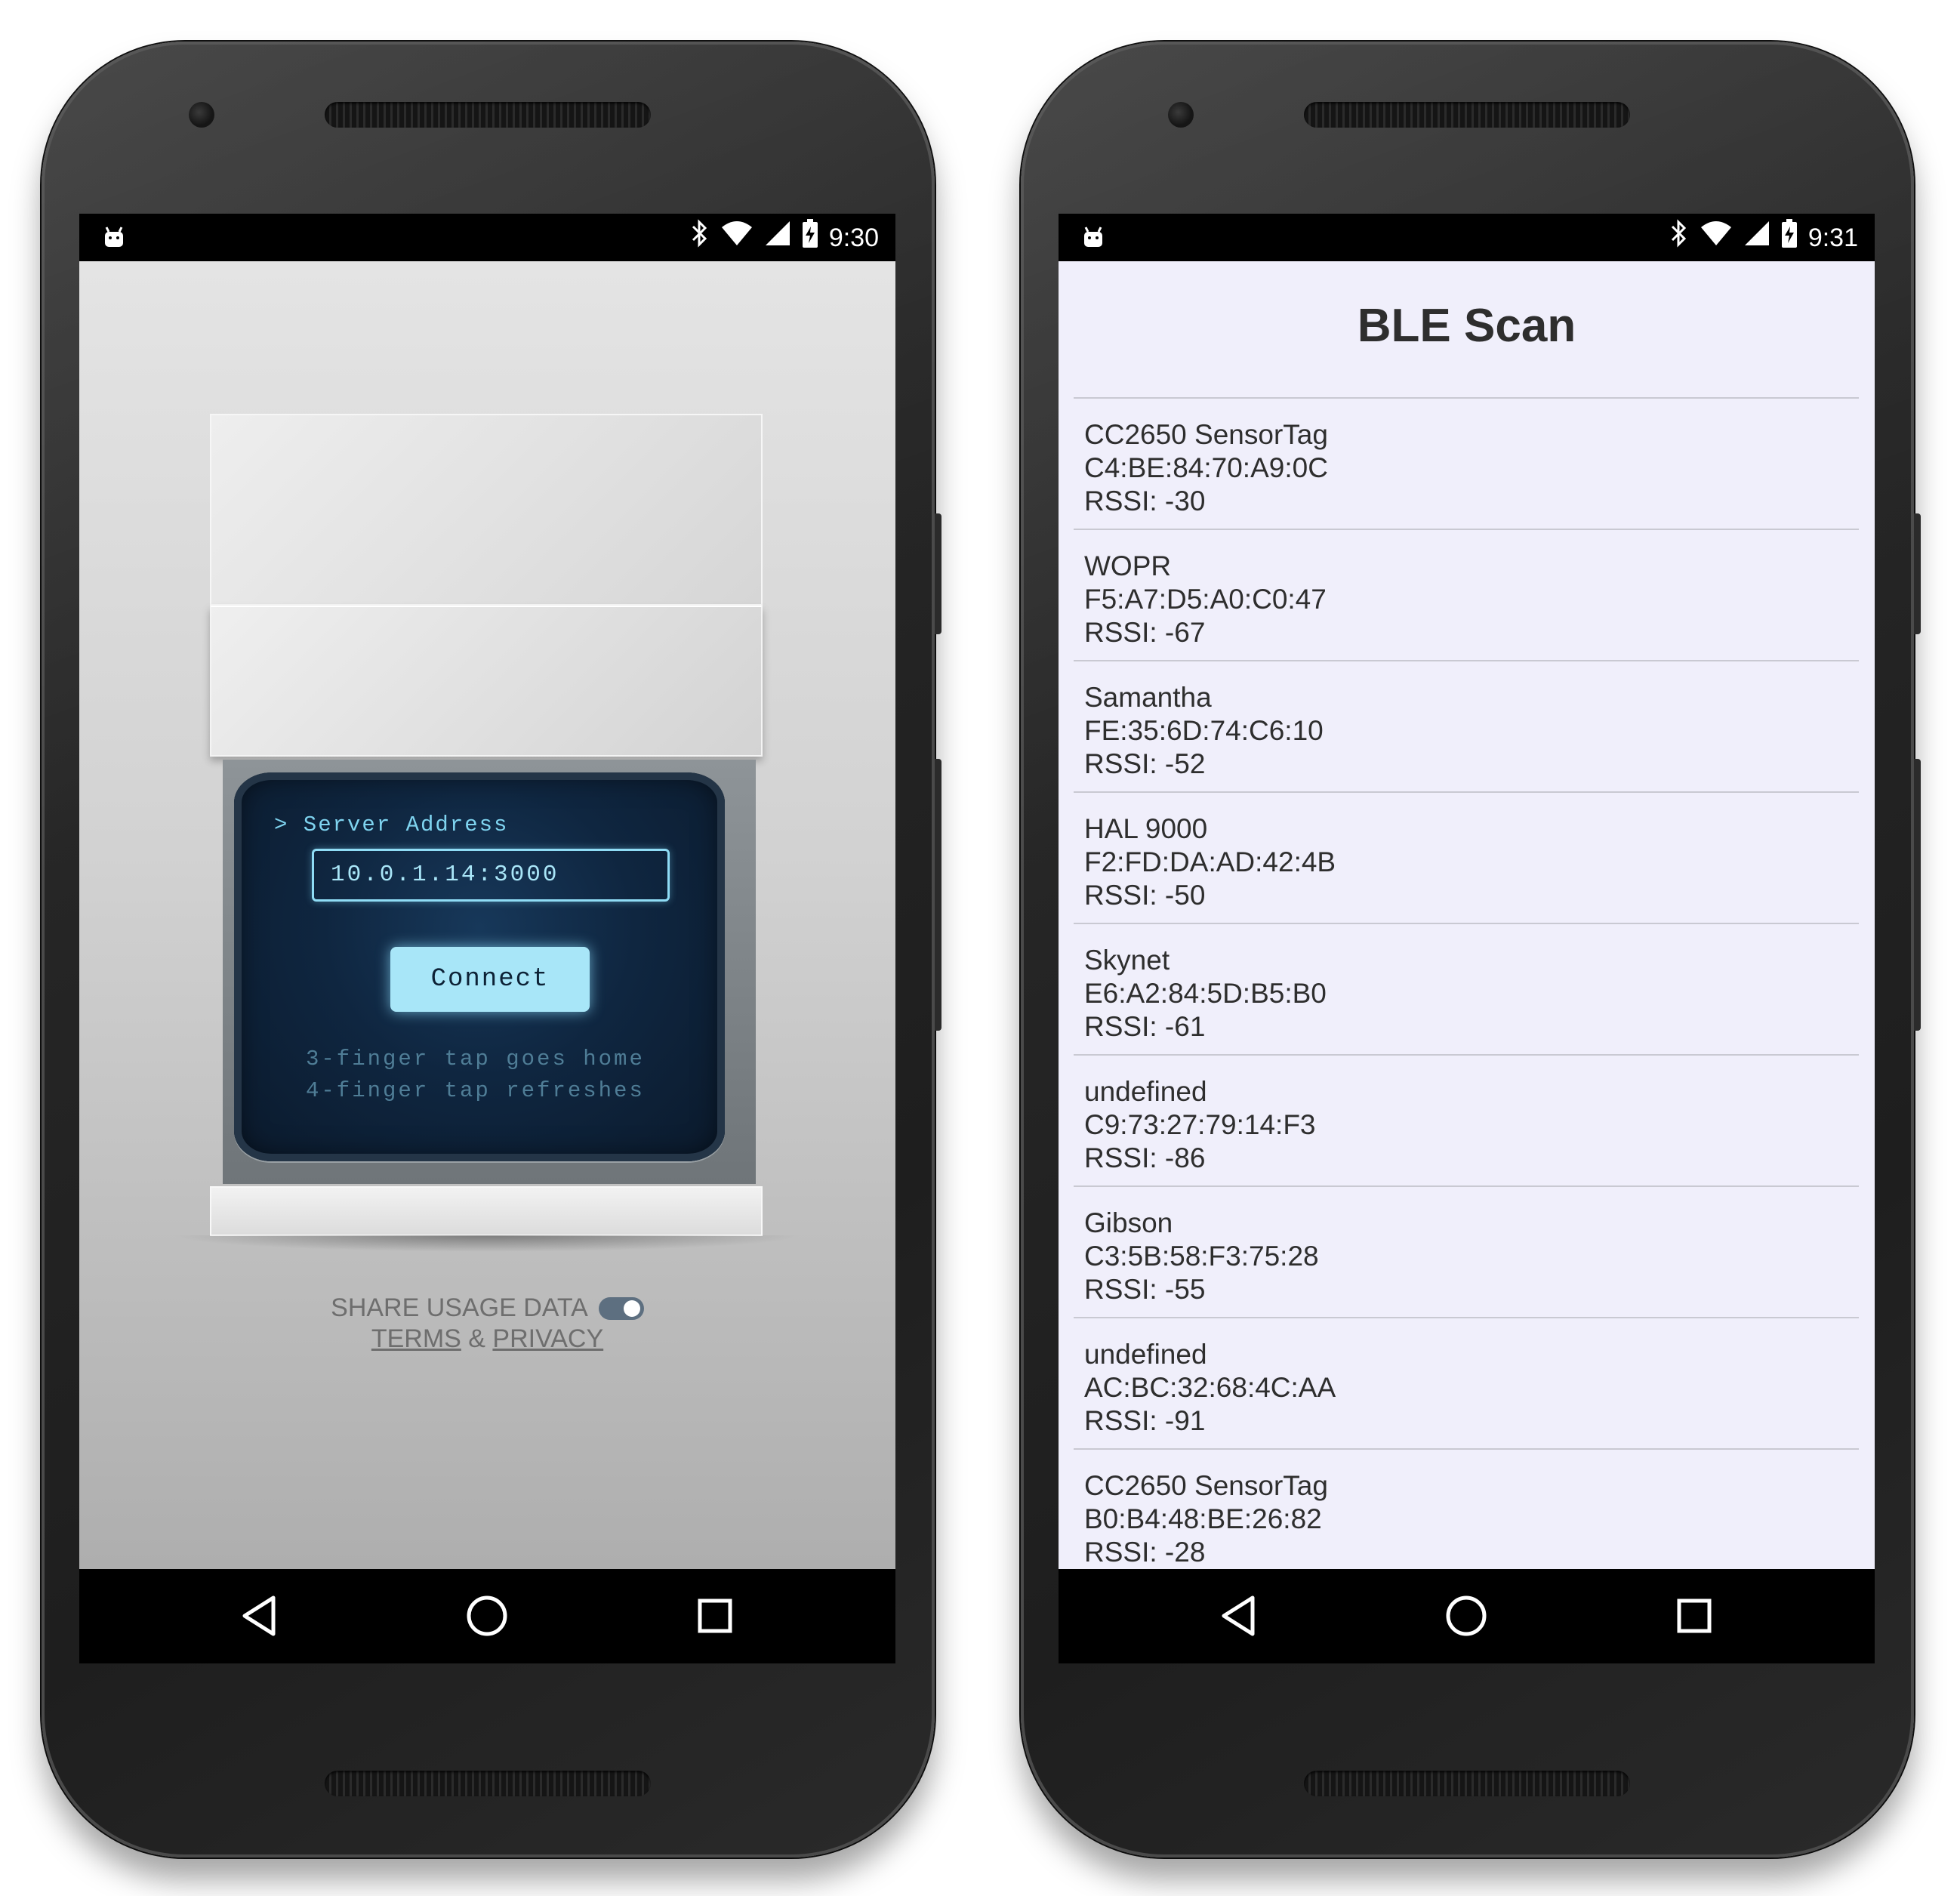  I want to click on list-item: WOPR F5:A7:D5:A0:C0:47 RSSI: -67, so click(1466, 594).